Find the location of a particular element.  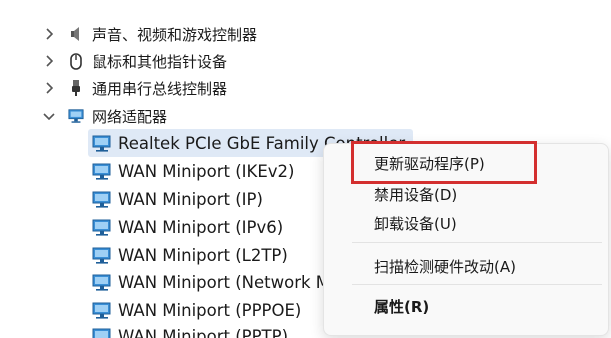

category-label: 网络适配器 is located at coordinates (130, 116).